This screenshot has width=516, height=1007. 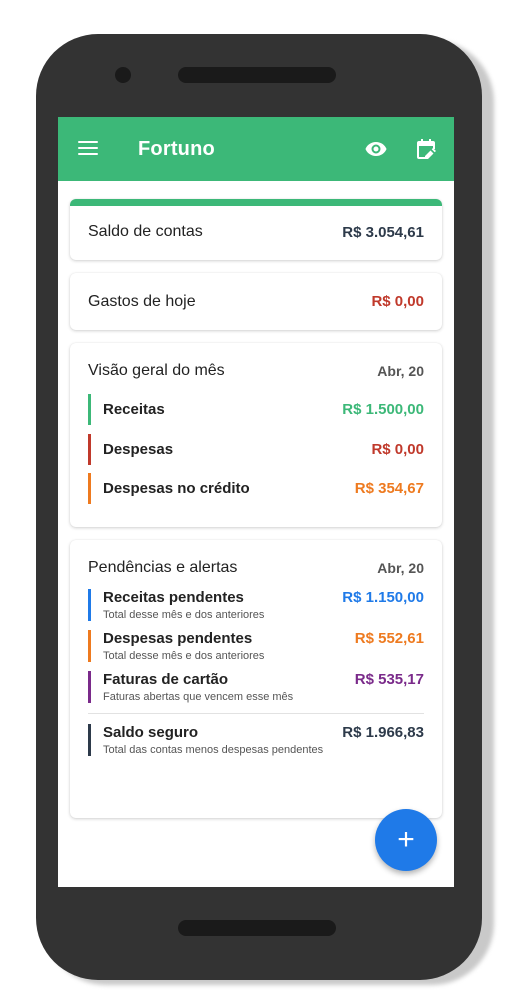 I want to click on card-accent, so click(x=256, y=202).